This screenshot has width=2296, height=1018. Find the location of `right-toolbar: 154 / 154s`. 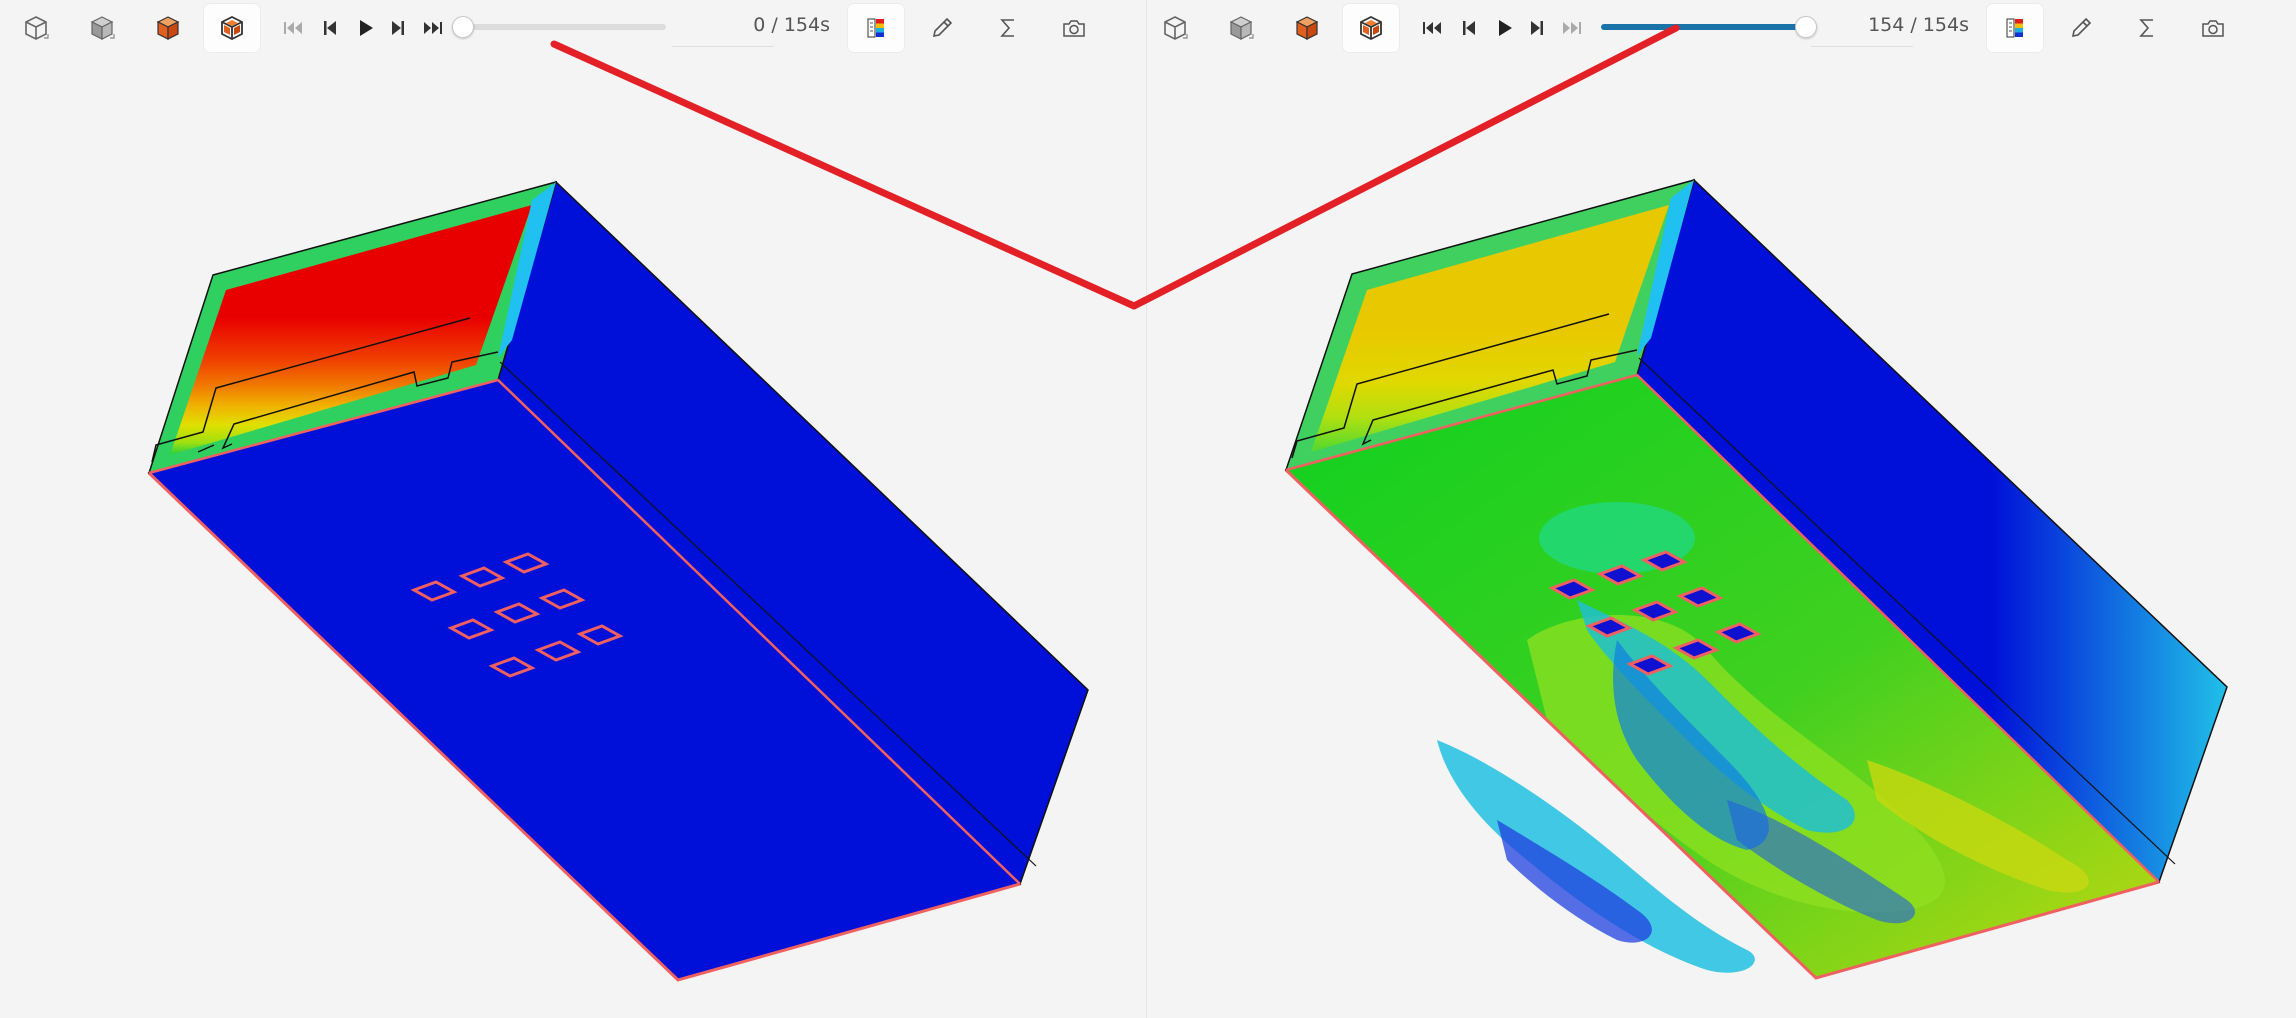

right-toolbar: 154 / 154s is located at coordinates (1719, 28).